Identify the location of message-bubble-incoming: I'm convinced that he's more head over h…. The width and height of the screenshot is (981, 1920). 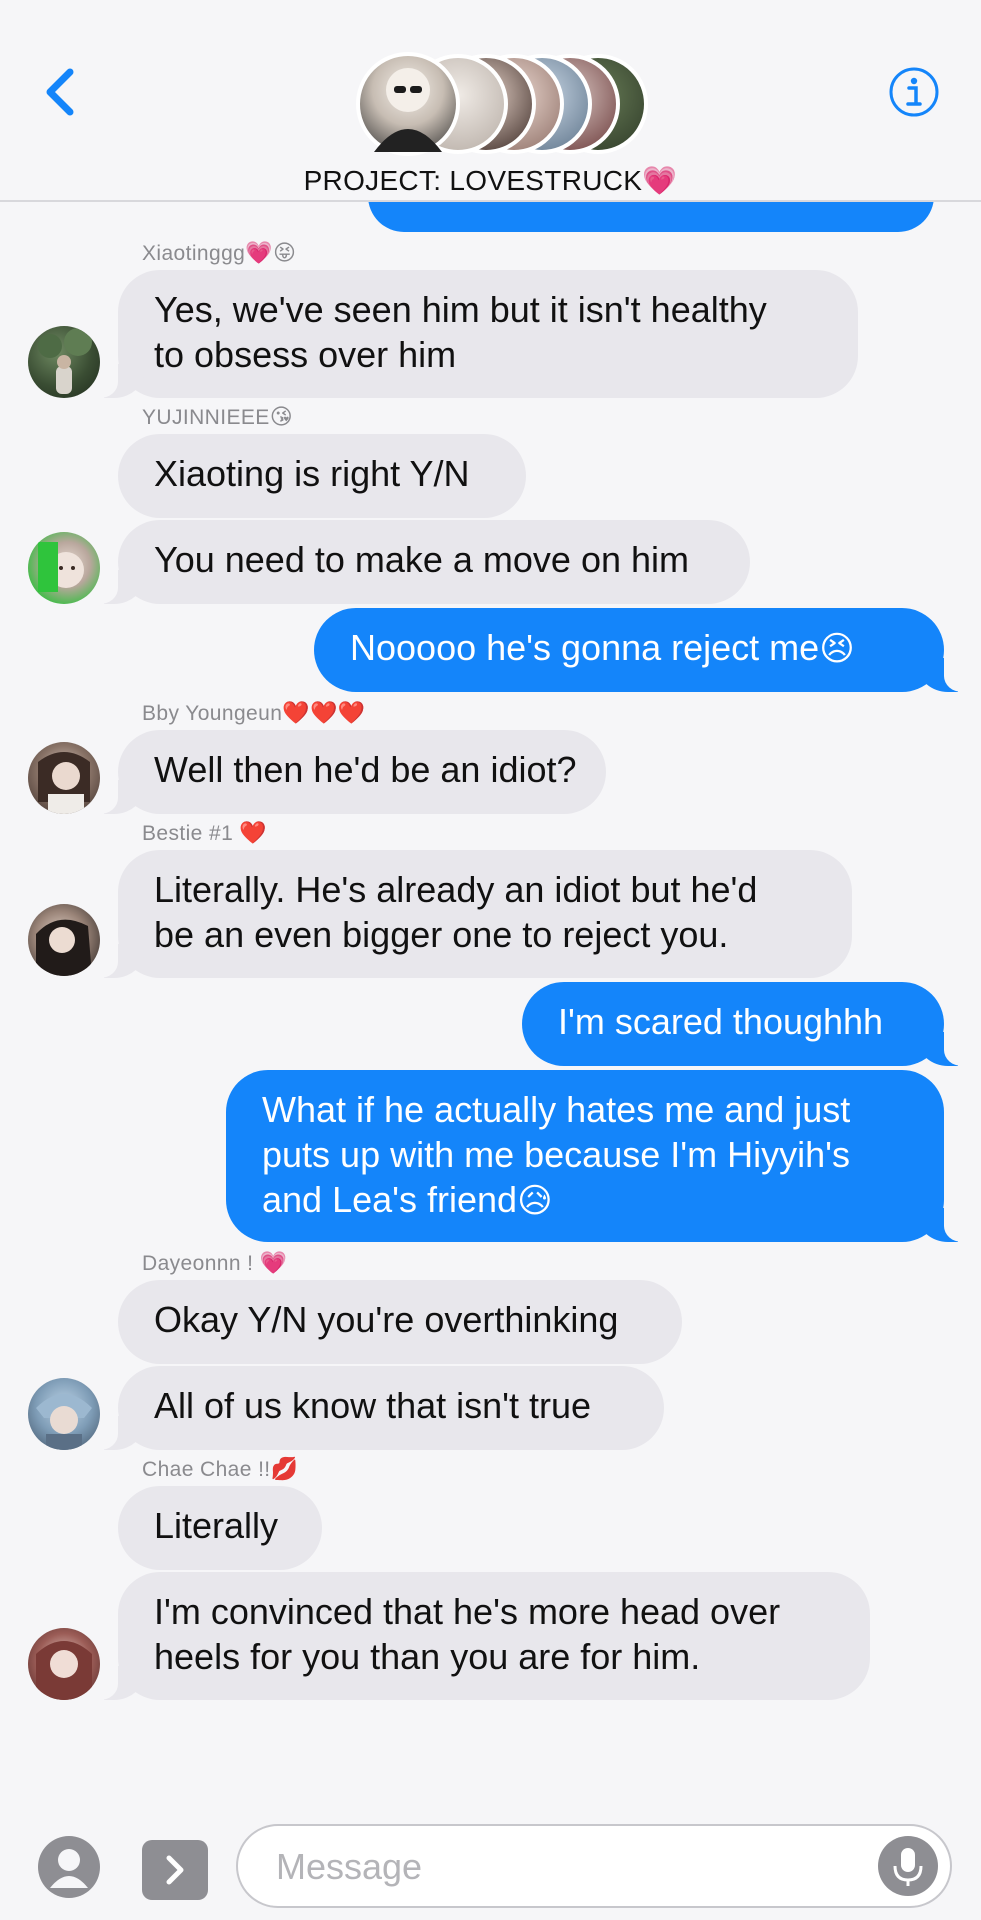
(479, 1636).